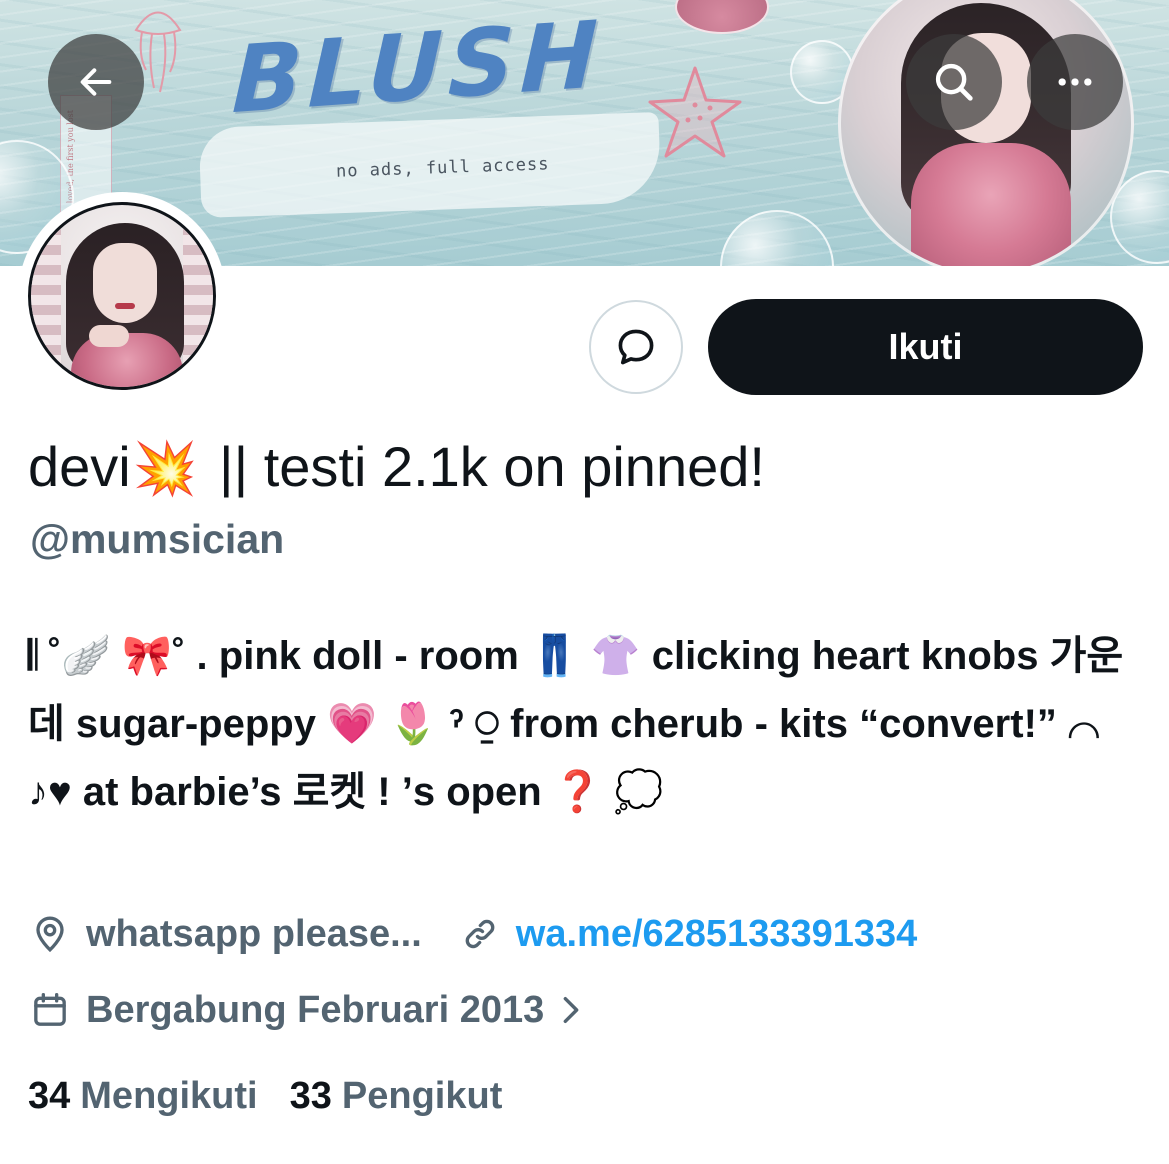 The image size is (1169, 1164). I want to click on banner-photo-dress, so click(991, 204).